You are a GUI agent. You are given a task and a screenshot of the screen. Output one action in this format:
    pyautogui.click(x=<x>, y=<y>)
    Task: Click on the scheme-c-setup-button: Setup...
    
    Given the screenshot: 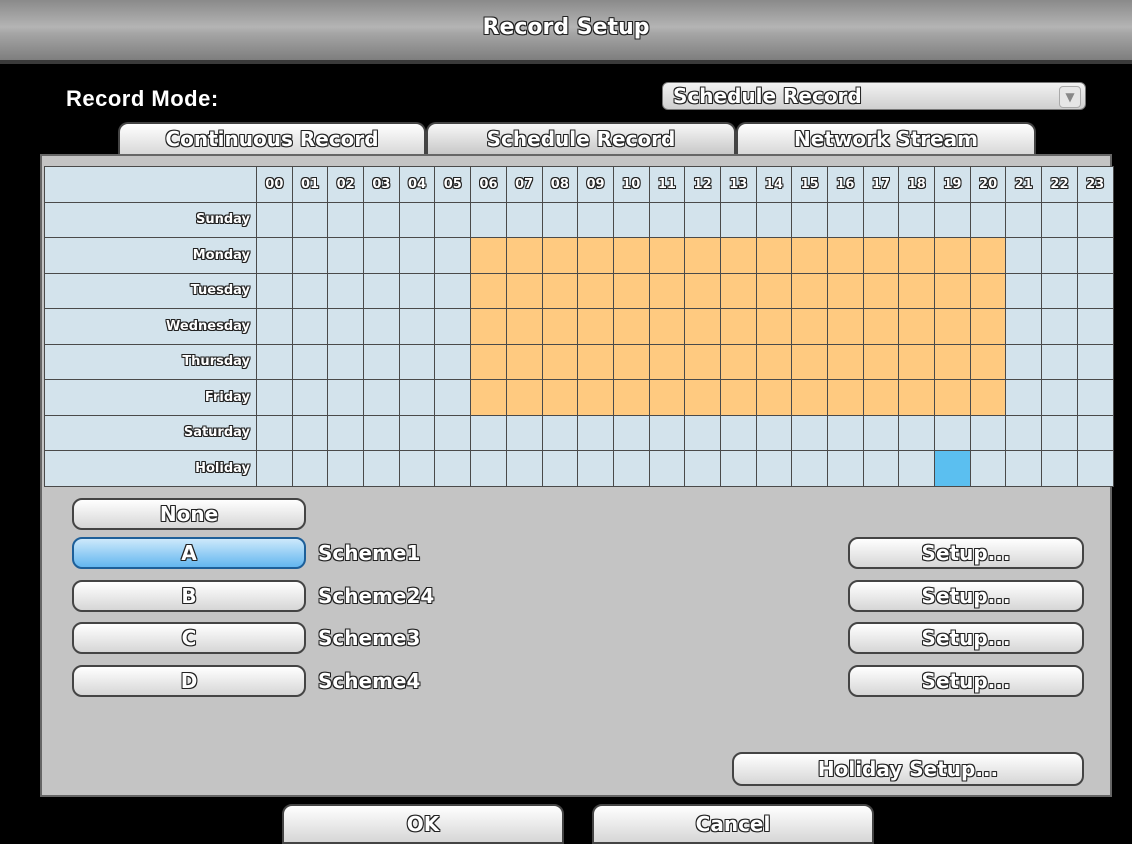 What is the action you would take?
    pyautogui.click(x=966, y=638)
    